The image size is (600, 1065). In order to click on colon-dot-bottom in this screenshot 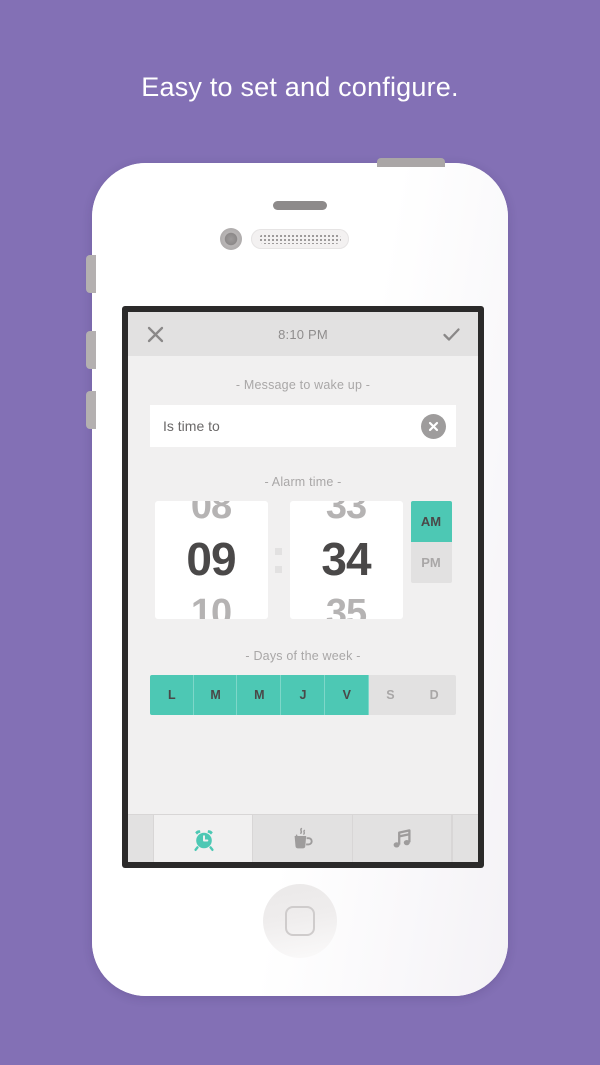, I will do `click(278, 569)`.